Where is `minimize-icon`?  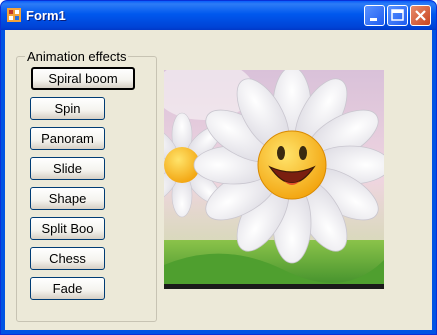 minimize-icon is located at coordinates (373, 19).